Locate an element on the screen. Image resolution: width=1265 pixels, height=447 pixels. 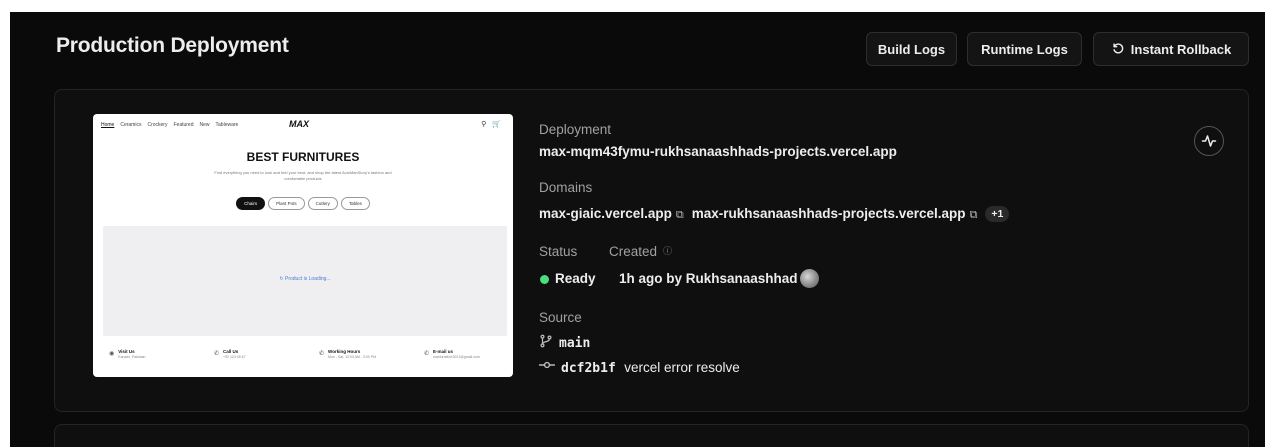
preview-nav-item: Featured is located at coordinates (183, 125).